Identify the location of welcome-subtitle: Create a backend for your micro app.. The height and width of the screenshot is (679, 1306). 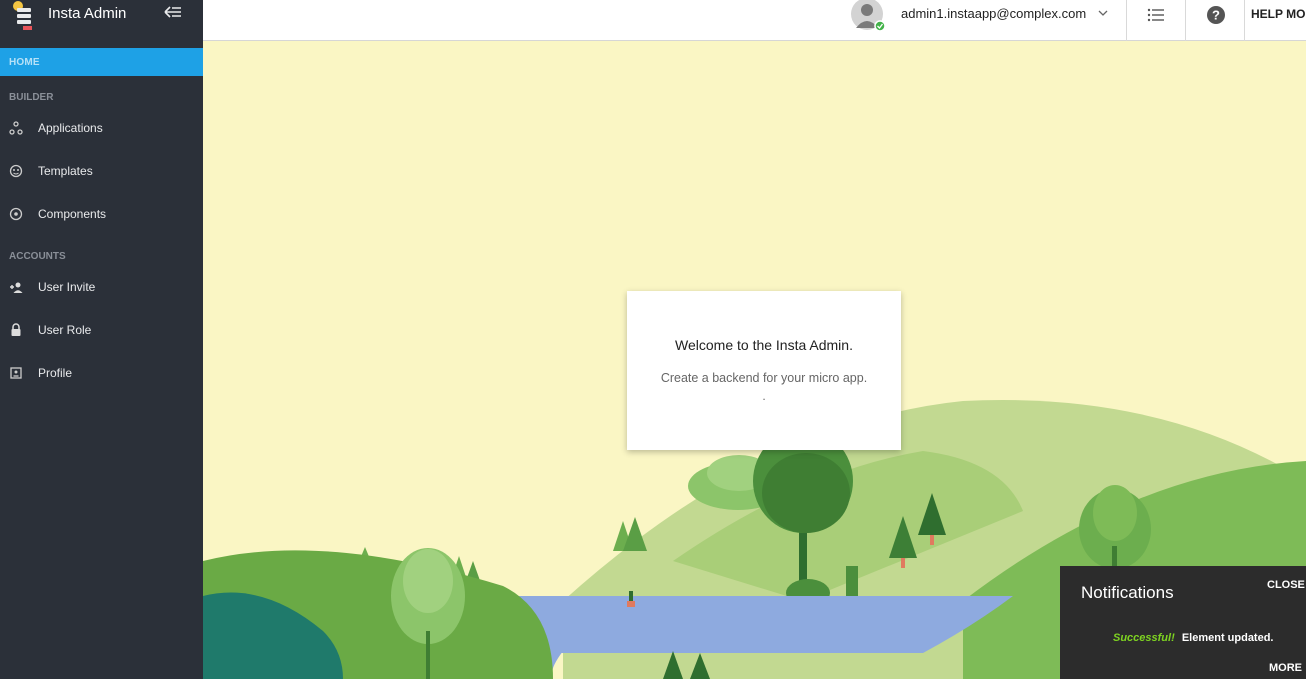
(764, 378).